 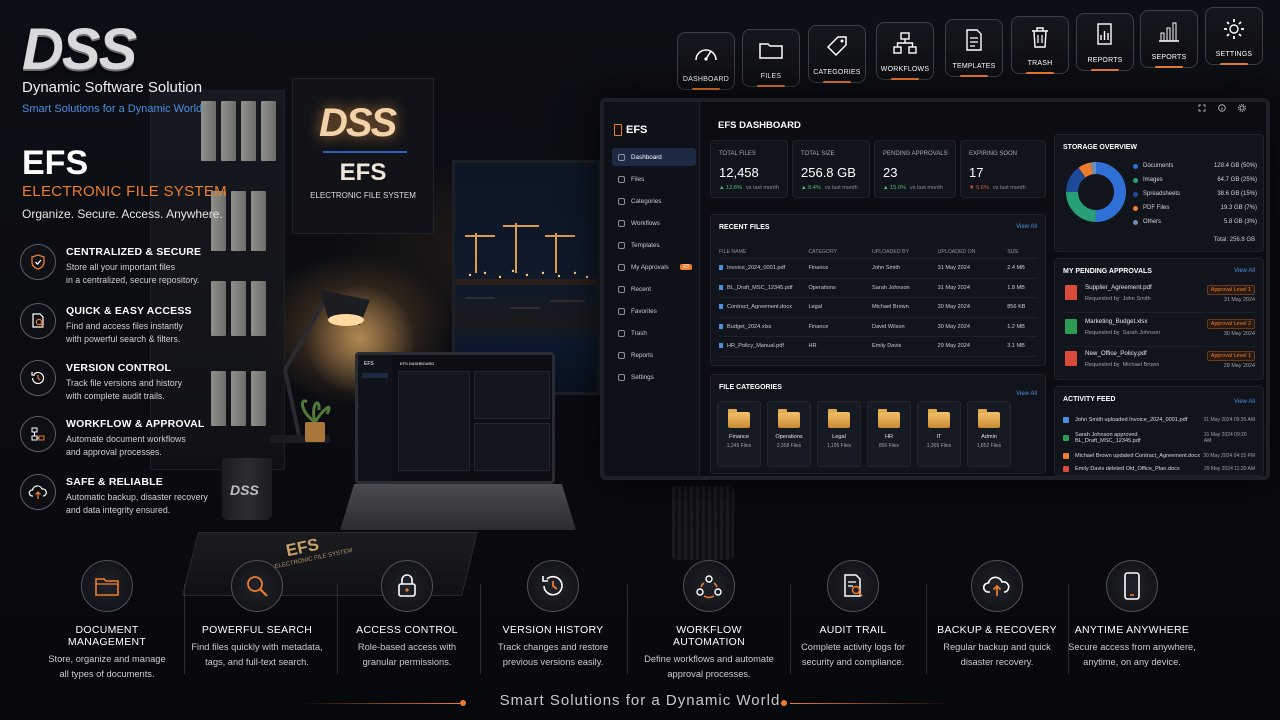 What do you see at coordinates (640, 700) in the screenshot?
I see `footer-tagline: Smart Solutions for a Dynamic World` at bounding box center [640, 700].